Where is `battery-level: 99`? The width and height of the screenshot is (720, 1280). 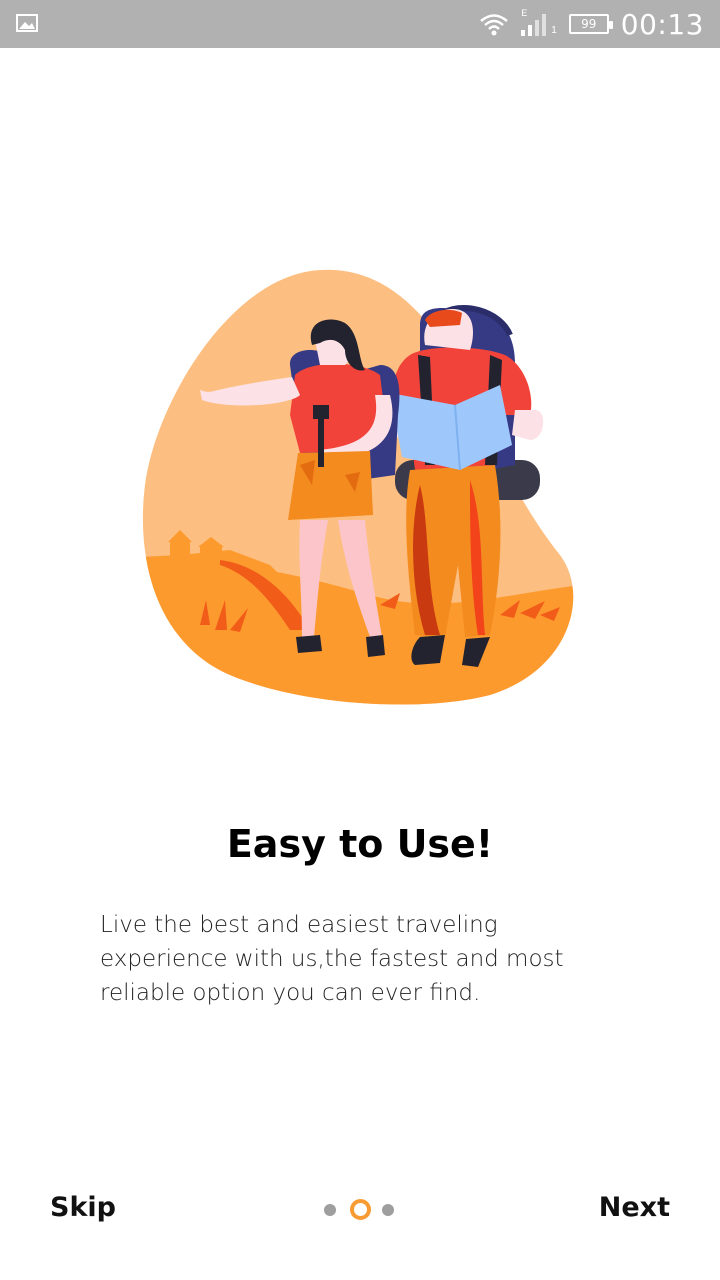 battery-level: 99 is located at coordinates (589, 24).